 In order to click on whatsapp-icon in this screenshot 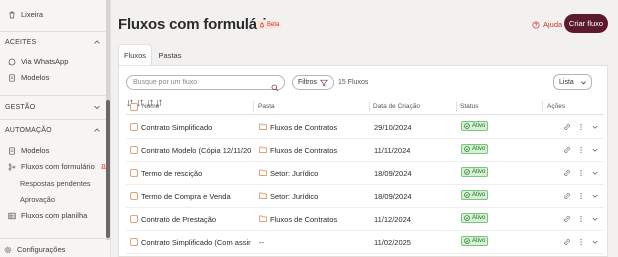, I will do `click(12, 62)`.